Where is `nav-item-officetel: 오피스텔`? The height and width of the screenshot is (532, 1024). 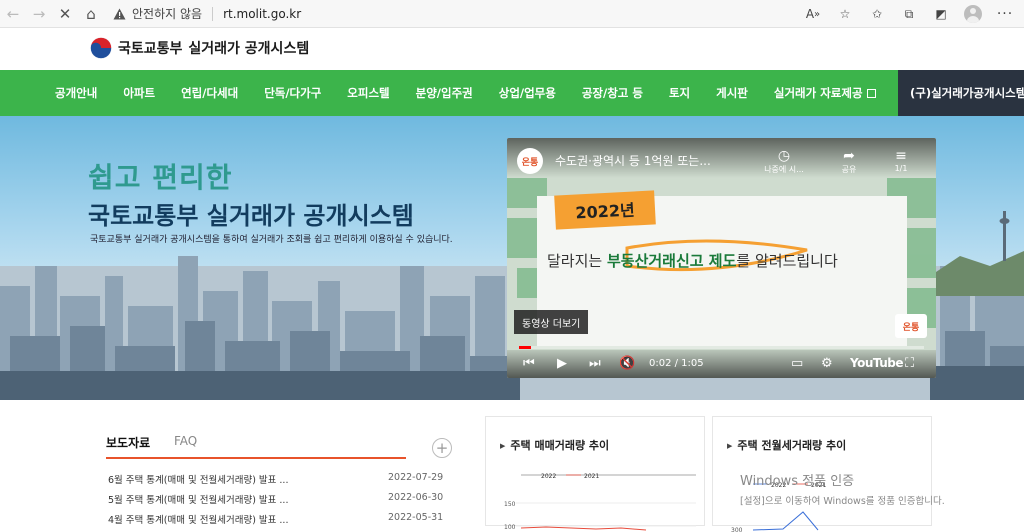
nav-item-officetel: 오피스텔 is located at coordinates (368, 93).